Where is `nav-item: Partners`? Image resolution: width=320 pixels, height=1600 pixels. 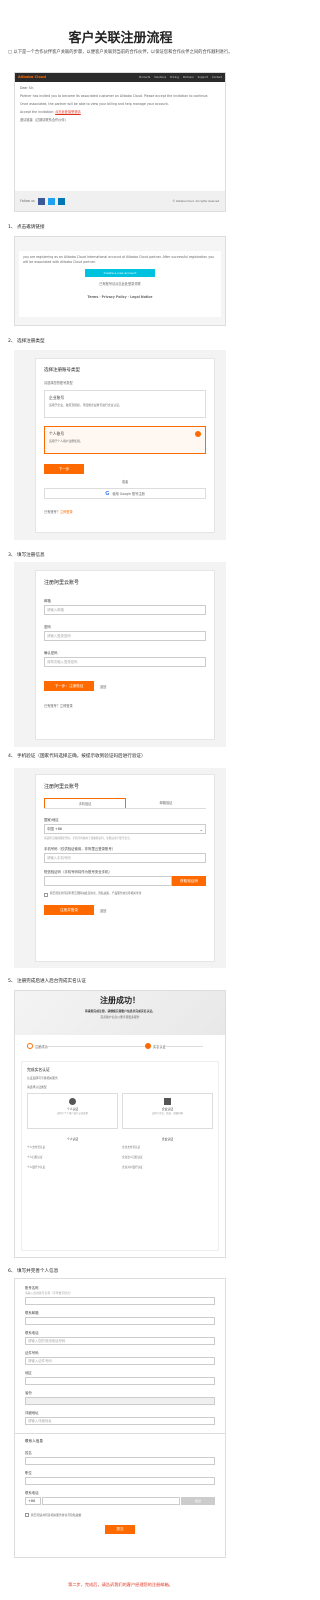
nav-item: Partners is located at coordinates (188, 77).